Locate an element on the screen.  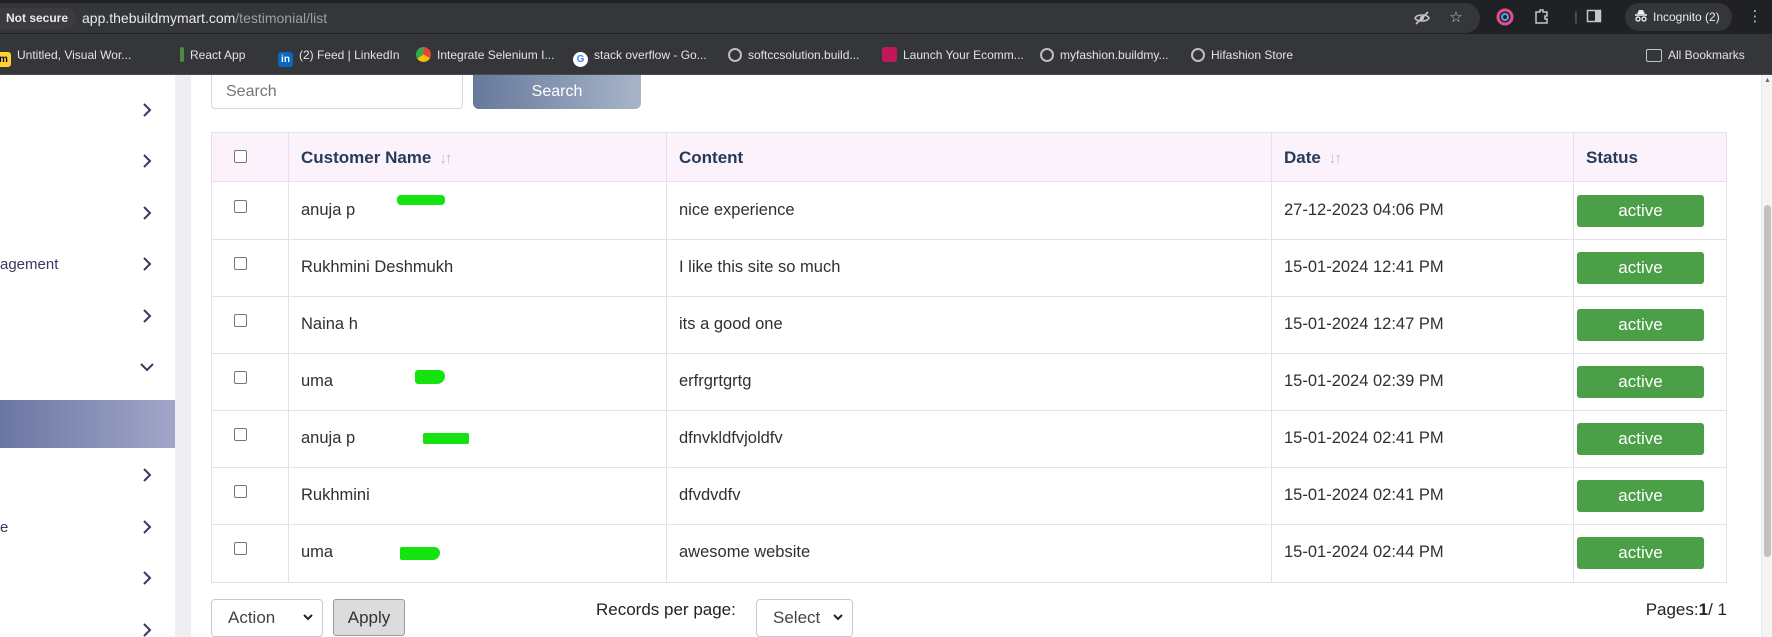
sidebar: agement e is located at coordinates (87, 356).